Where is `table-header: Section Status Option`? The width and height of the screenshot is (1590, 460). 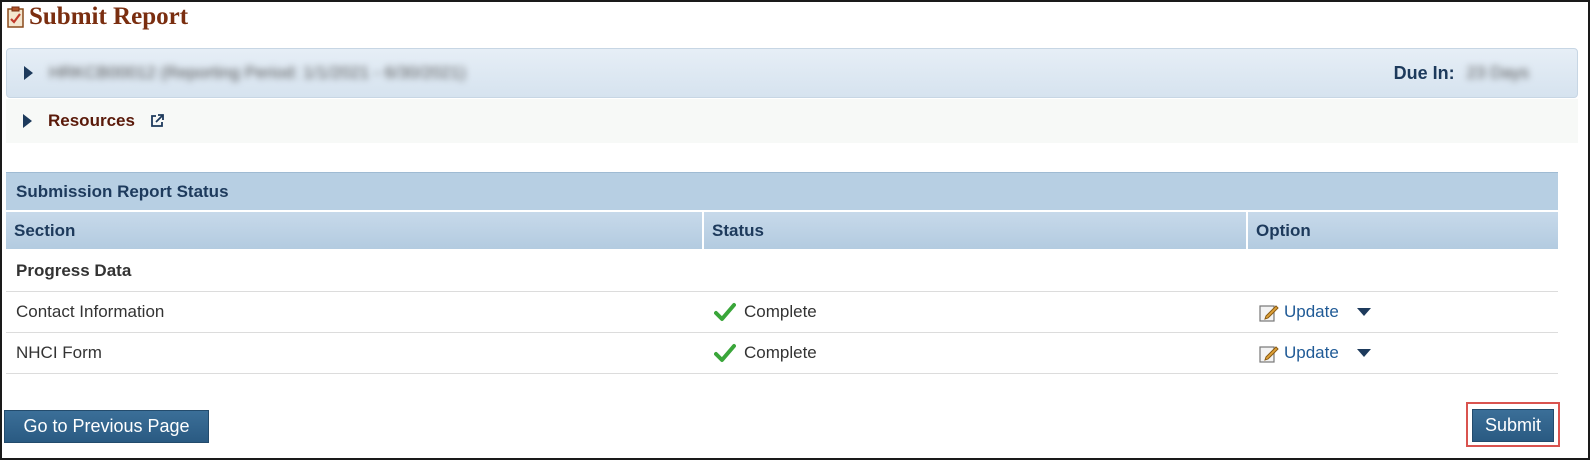
table-header: Section Status Option is located at coordinates (782, 230).